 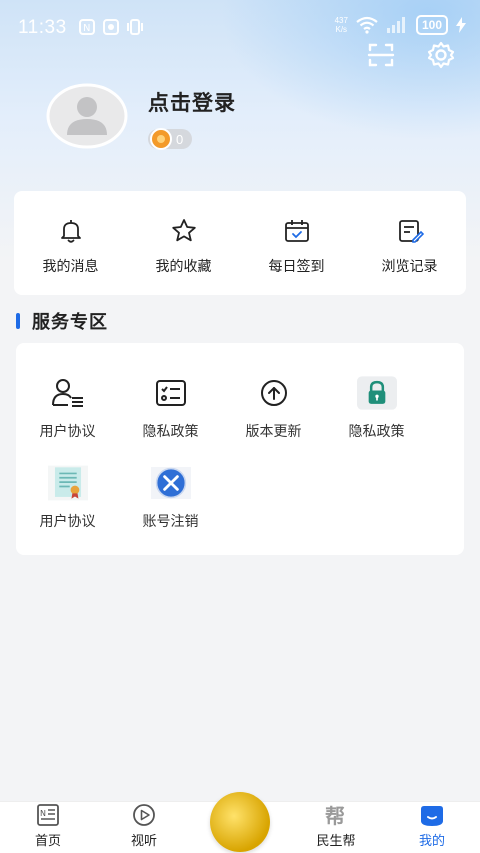 What do you see at coordinates (170, 508) in the screenshot?
I see `service-item-account-cancel: 账号注销` at bounding box center [170, 508].